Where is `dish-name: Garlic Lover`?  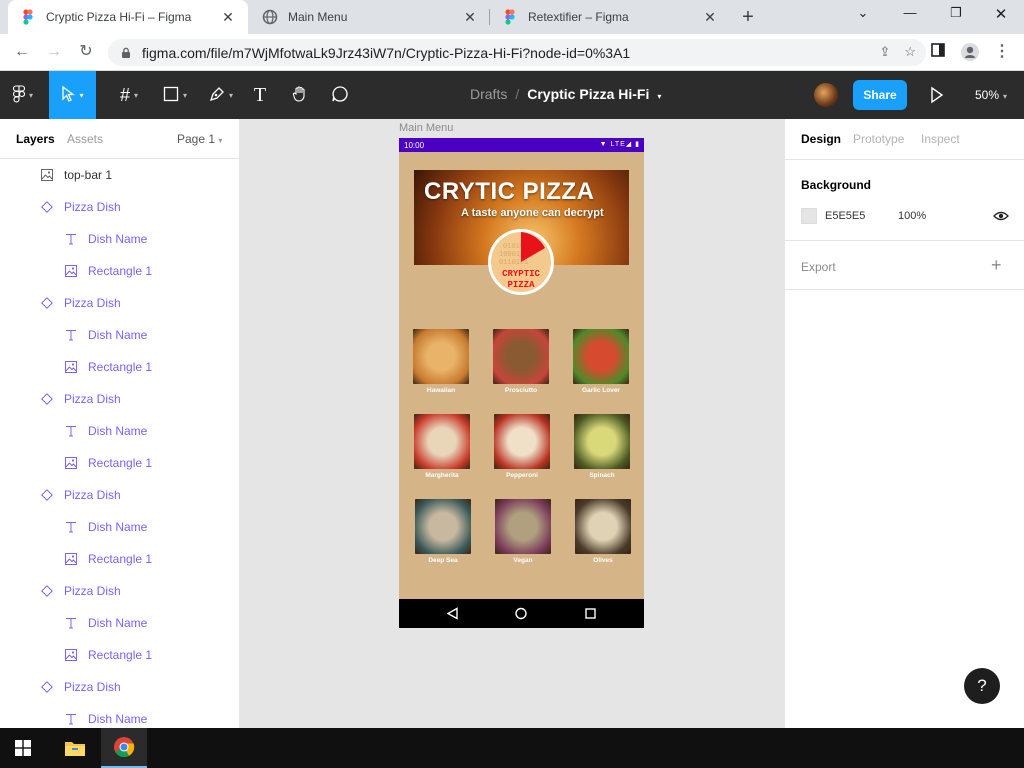
dish-name: Garlic Lover is located at coordinates (601, 390).